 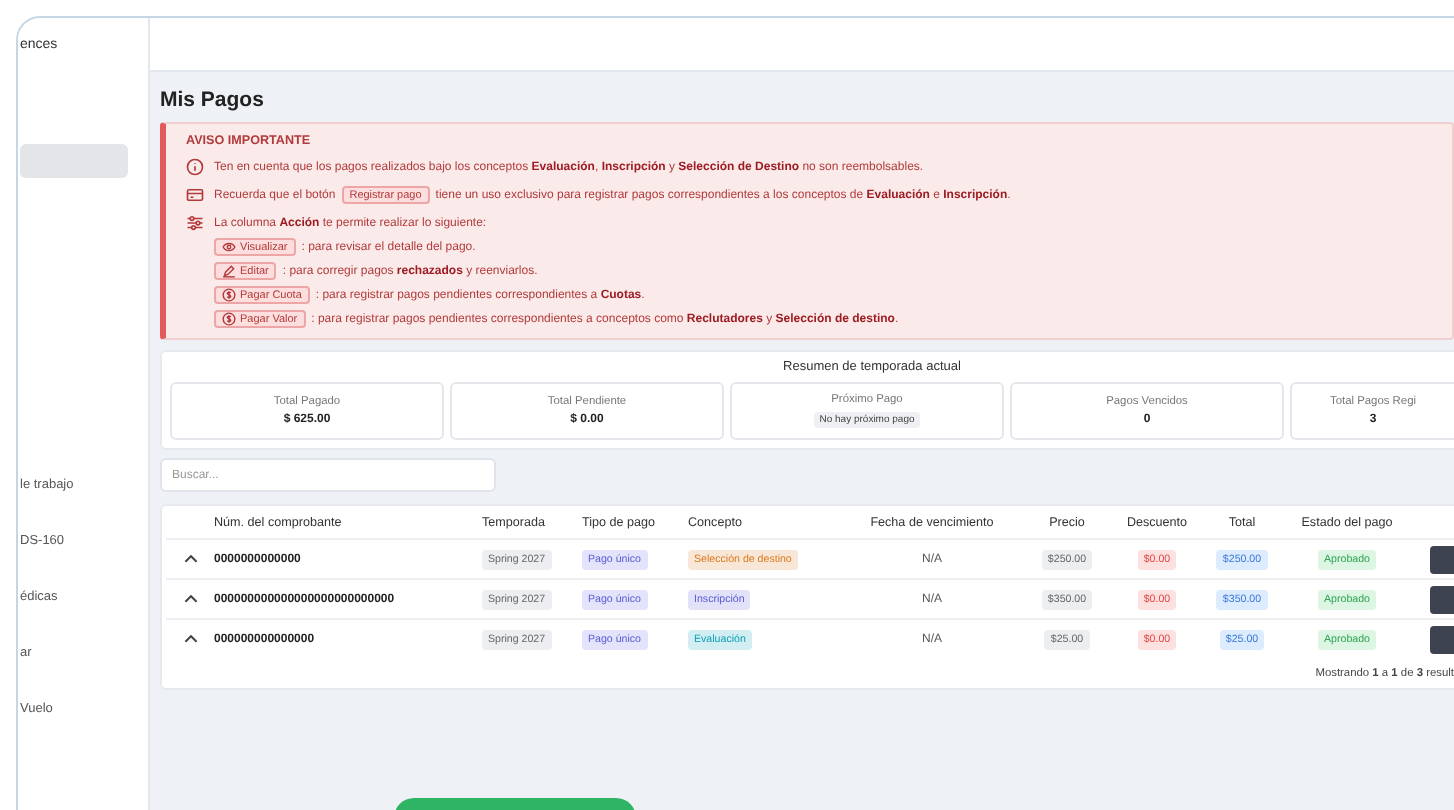 What do you see at coordinates (229, 271) in the screenshot?
I see `edit-icon` at bounding box center [229, 271].